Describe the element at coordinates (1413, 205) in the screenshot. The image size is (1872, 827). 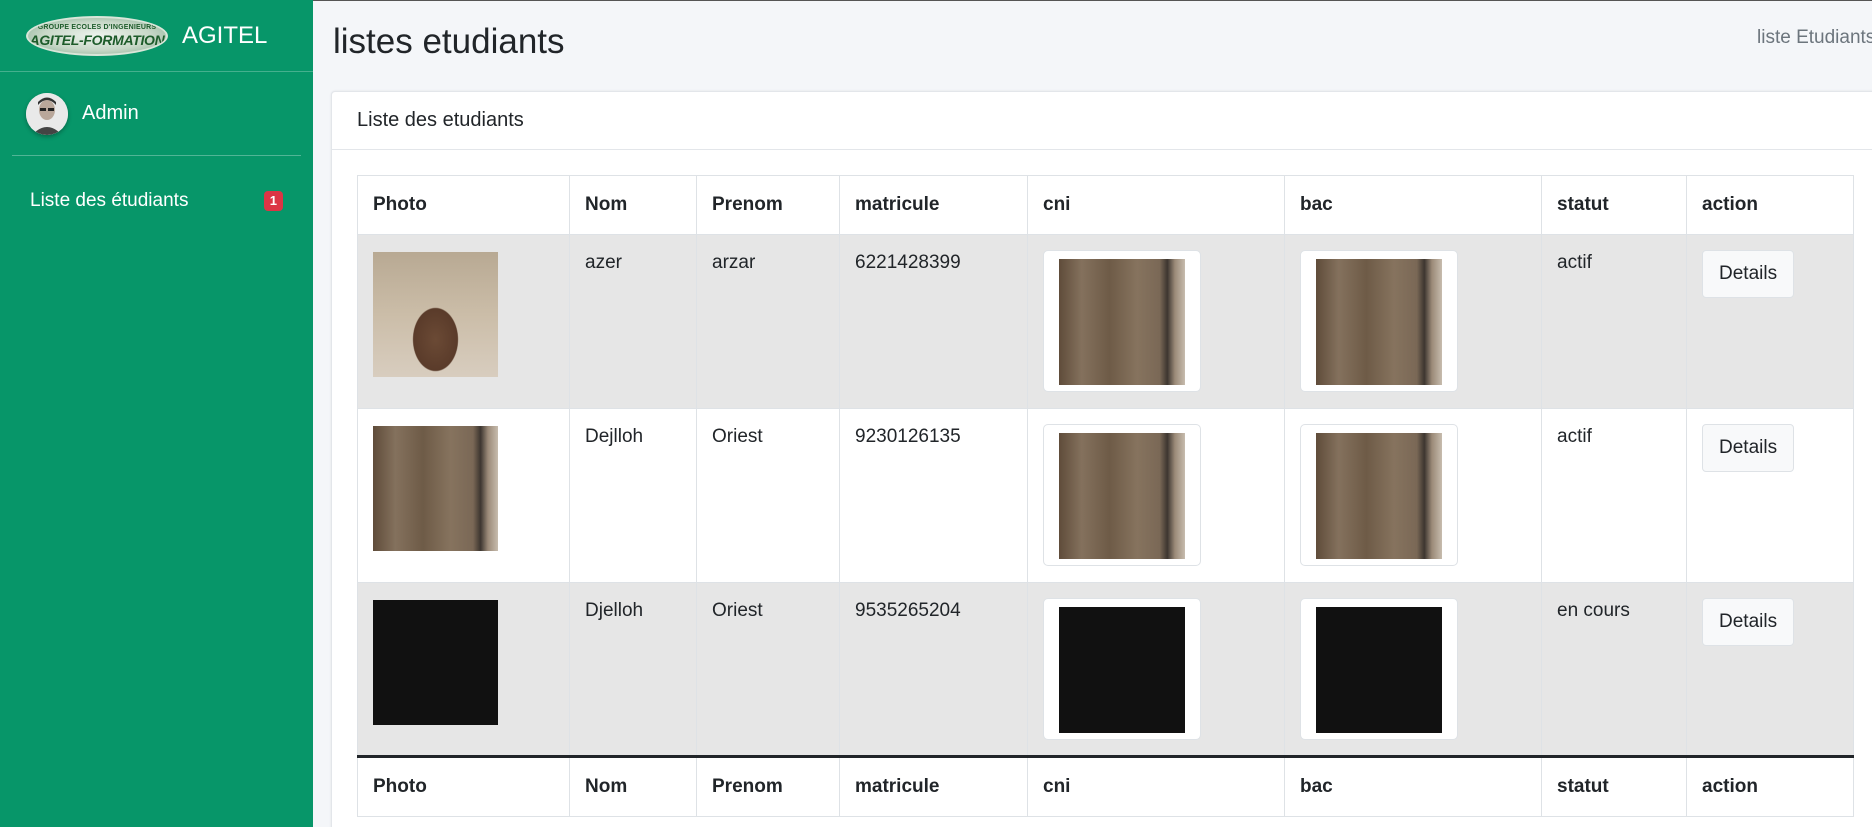
I see `column-header-bac: bac` at that location.